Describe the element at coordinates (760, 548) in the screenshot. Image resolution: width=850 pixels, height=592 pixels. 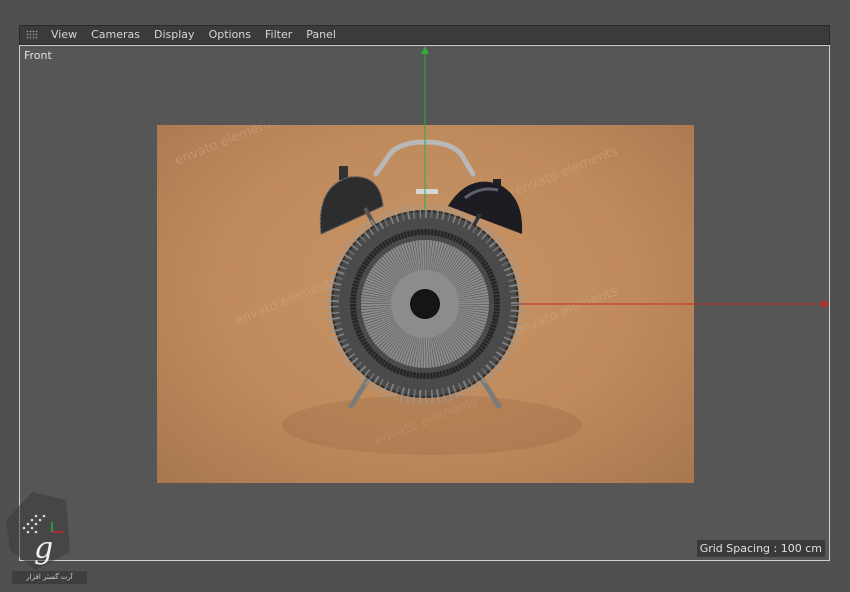
I see `grid-spacing-label: Grid Spacing : 100 cm` at that location.